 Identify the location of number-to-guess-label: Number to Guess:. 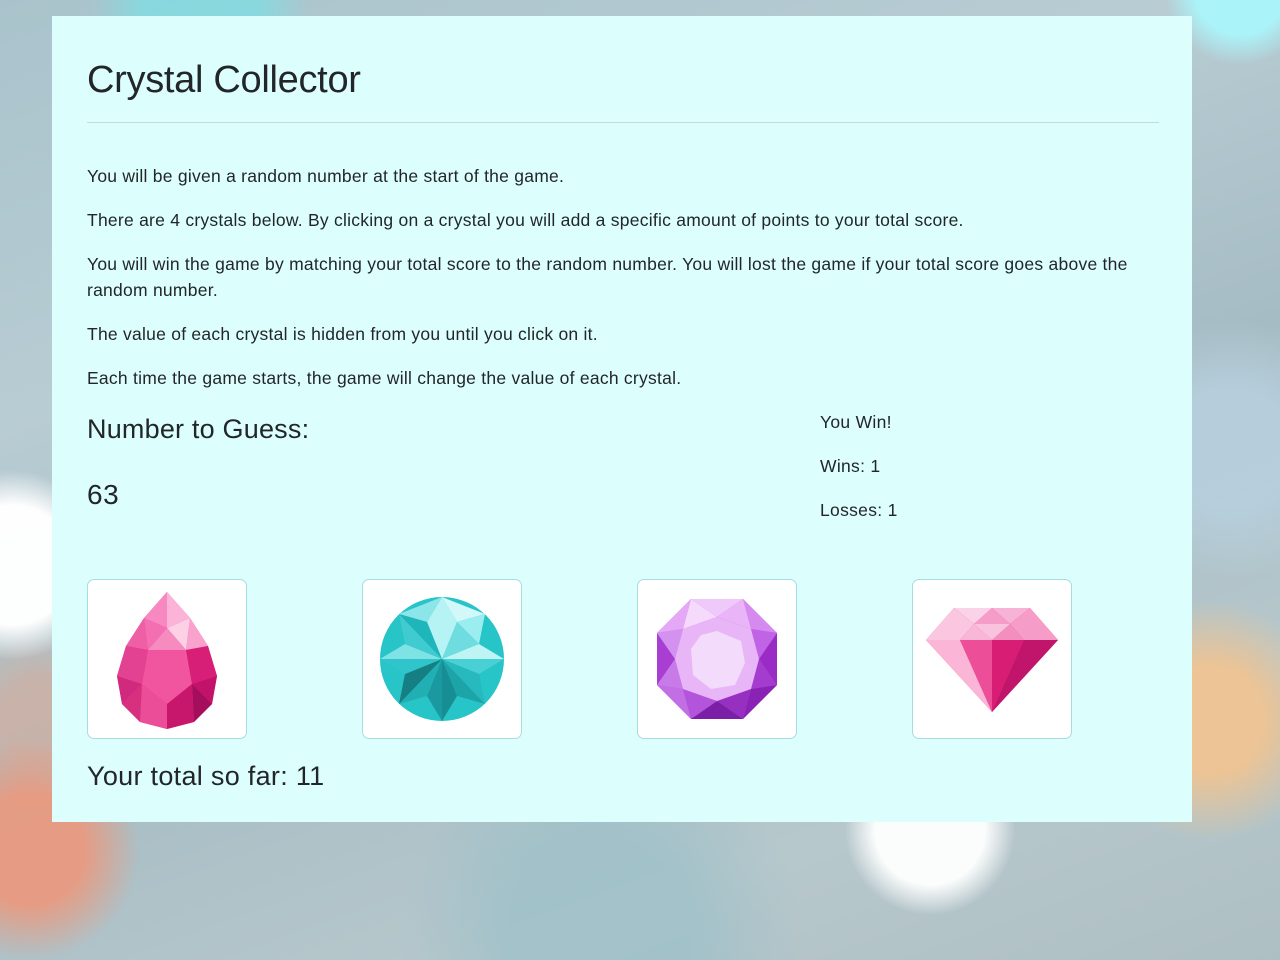
(198, 429).